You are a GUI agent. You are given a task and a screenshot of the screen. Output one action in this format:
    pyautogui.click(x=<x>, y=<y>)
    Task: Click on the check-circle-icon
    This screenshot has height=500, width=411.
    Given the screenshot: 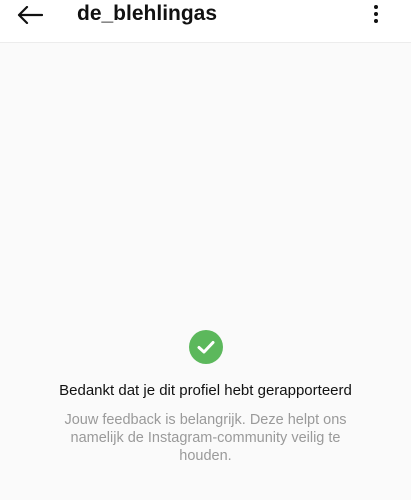 What is the action you would take?
    pyautogui.click(x=205, y=347)
    